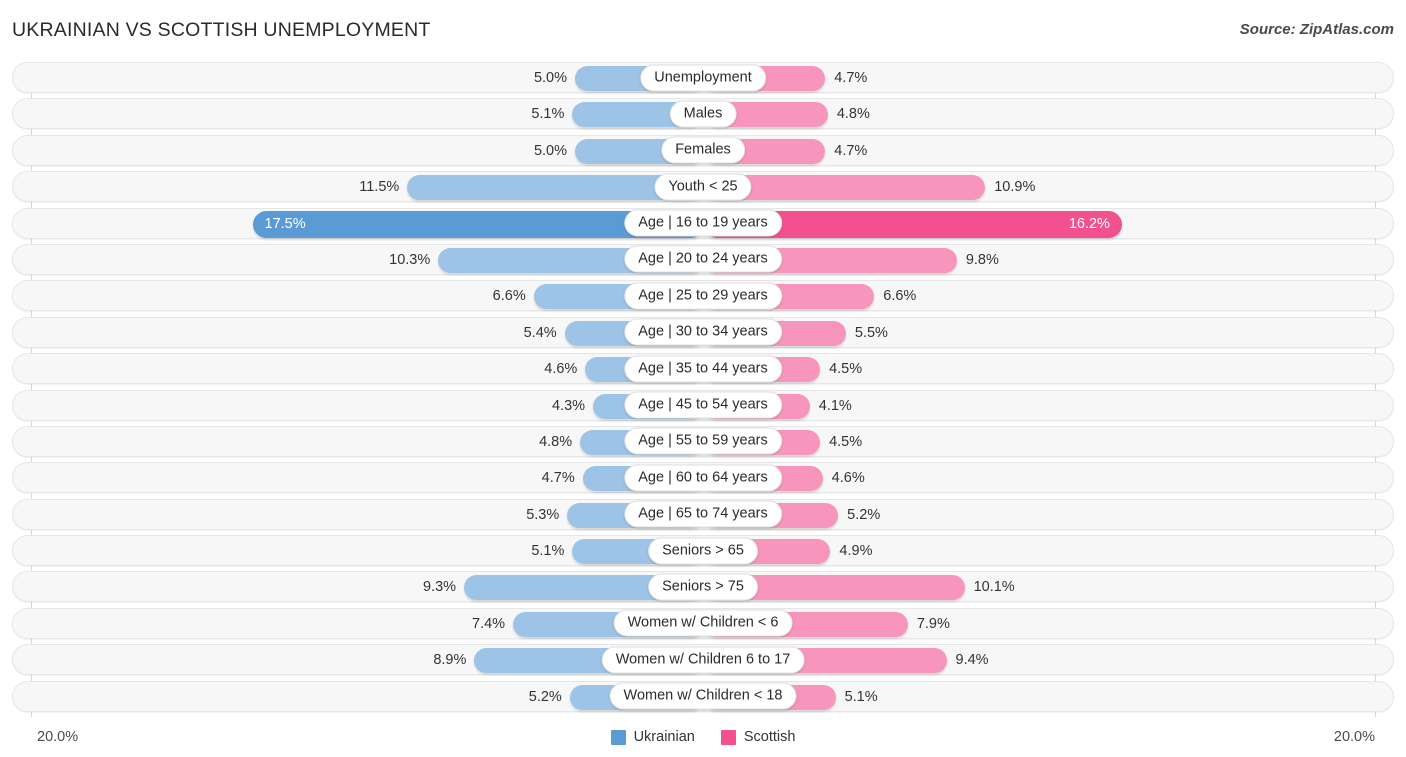 This screenshot has width=1406, height=757. What do you see at coordinates (861, 696) in the screenshot?
I see `value-label-scottish: 5.1%` at bounding box center [861, 696].